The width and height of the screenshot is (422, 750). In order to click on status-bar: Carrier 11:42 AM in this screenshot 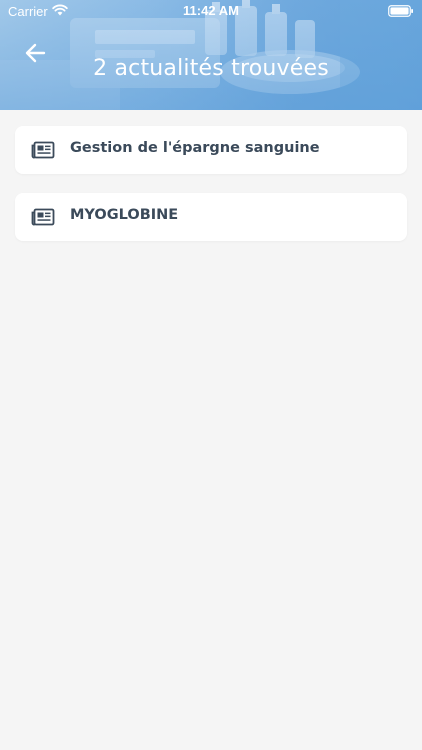, I will do `click(211, 11)`.